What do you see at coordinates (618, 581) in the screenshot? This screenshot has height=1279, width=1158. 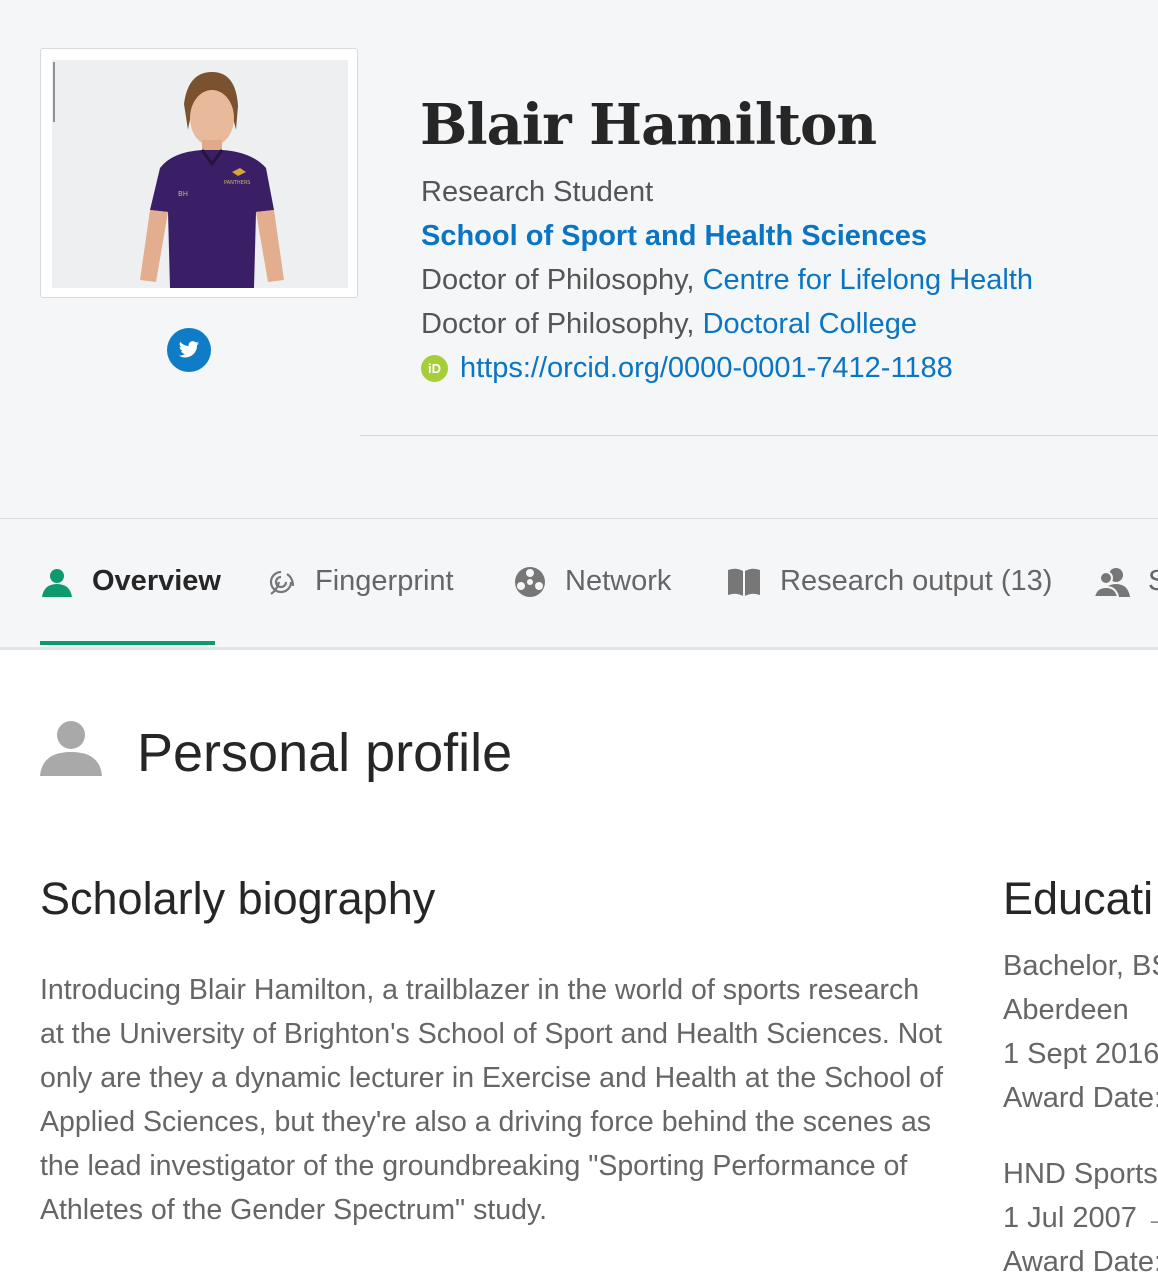 I see `tab-network-label: Network` at bounding box center [618, 581].